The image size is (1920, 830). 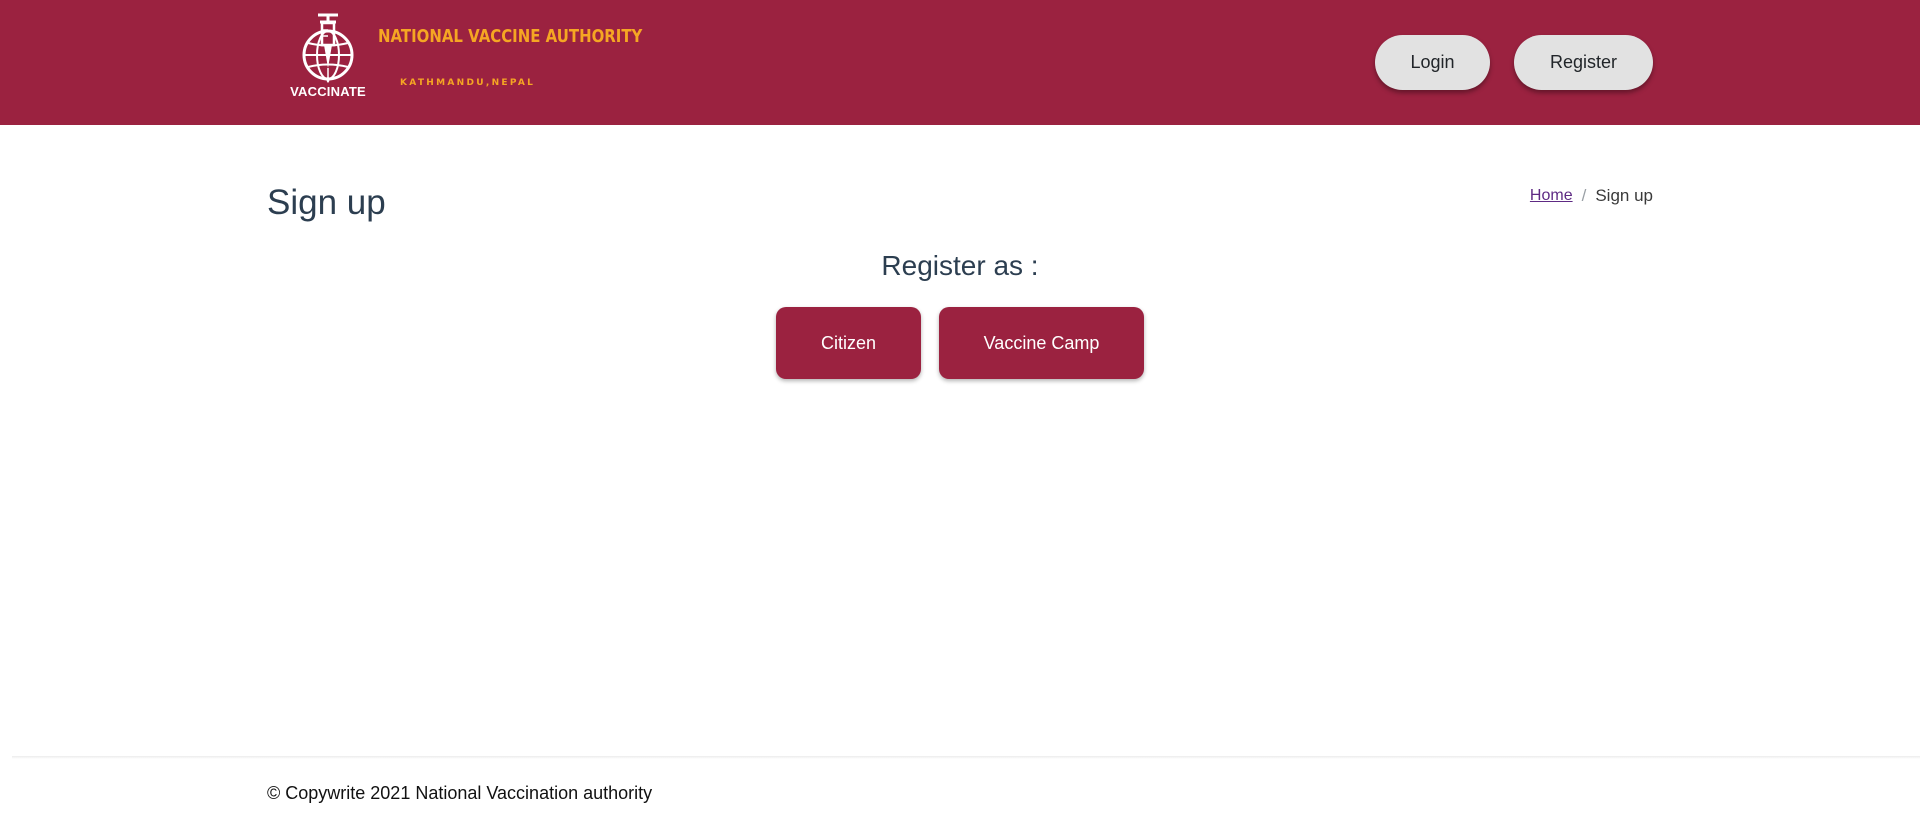 What do you see at coordinates (1041, 343) in the screenshot?
I see `vaccine-camp-button: Vaccine Camp` at bounding box center [1041, 343].